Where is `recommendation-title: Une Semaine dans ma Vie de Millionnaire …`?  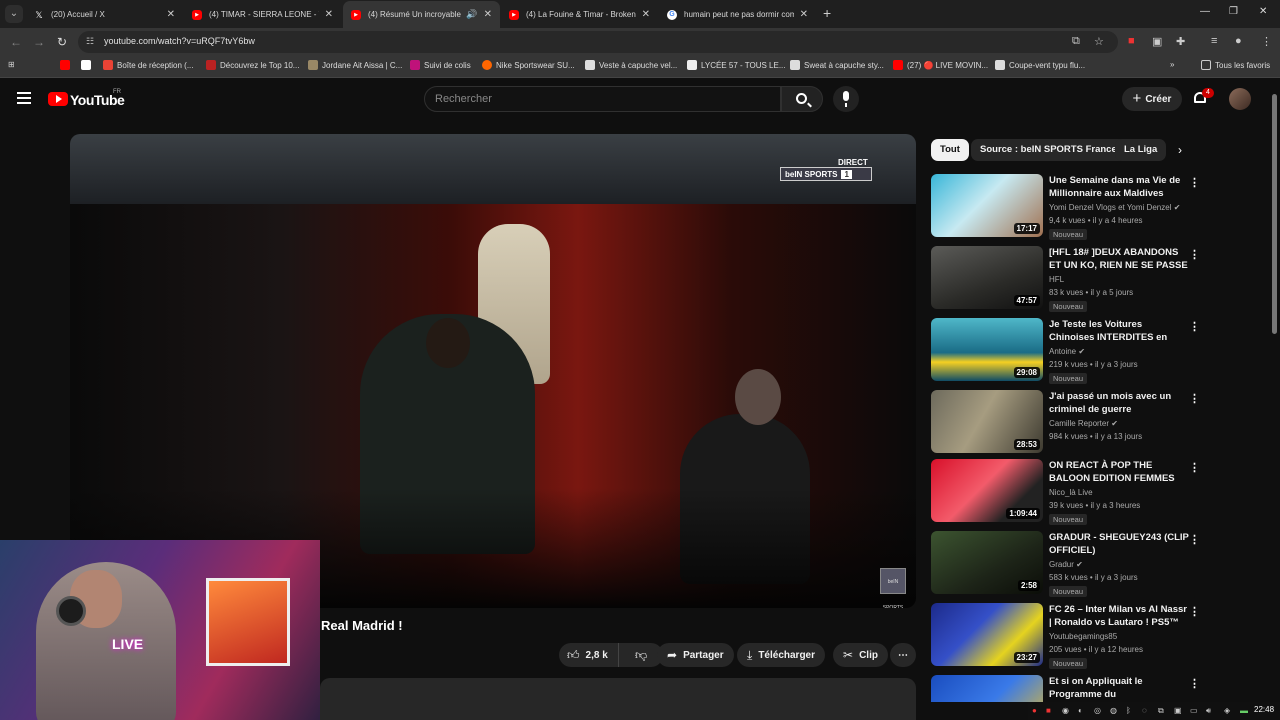 recommendation-title: Une Semaine dans ma Vie de Millionnaire … is located at coordinates (1119, 187).